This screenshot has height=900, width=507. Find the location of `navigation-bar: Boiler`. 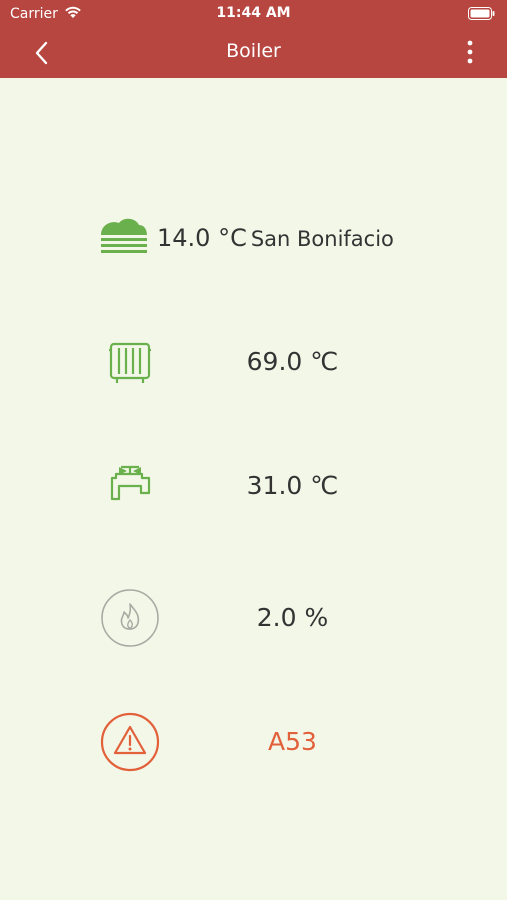

navigation-bar: Boiler is located at coordinates (253, 53).